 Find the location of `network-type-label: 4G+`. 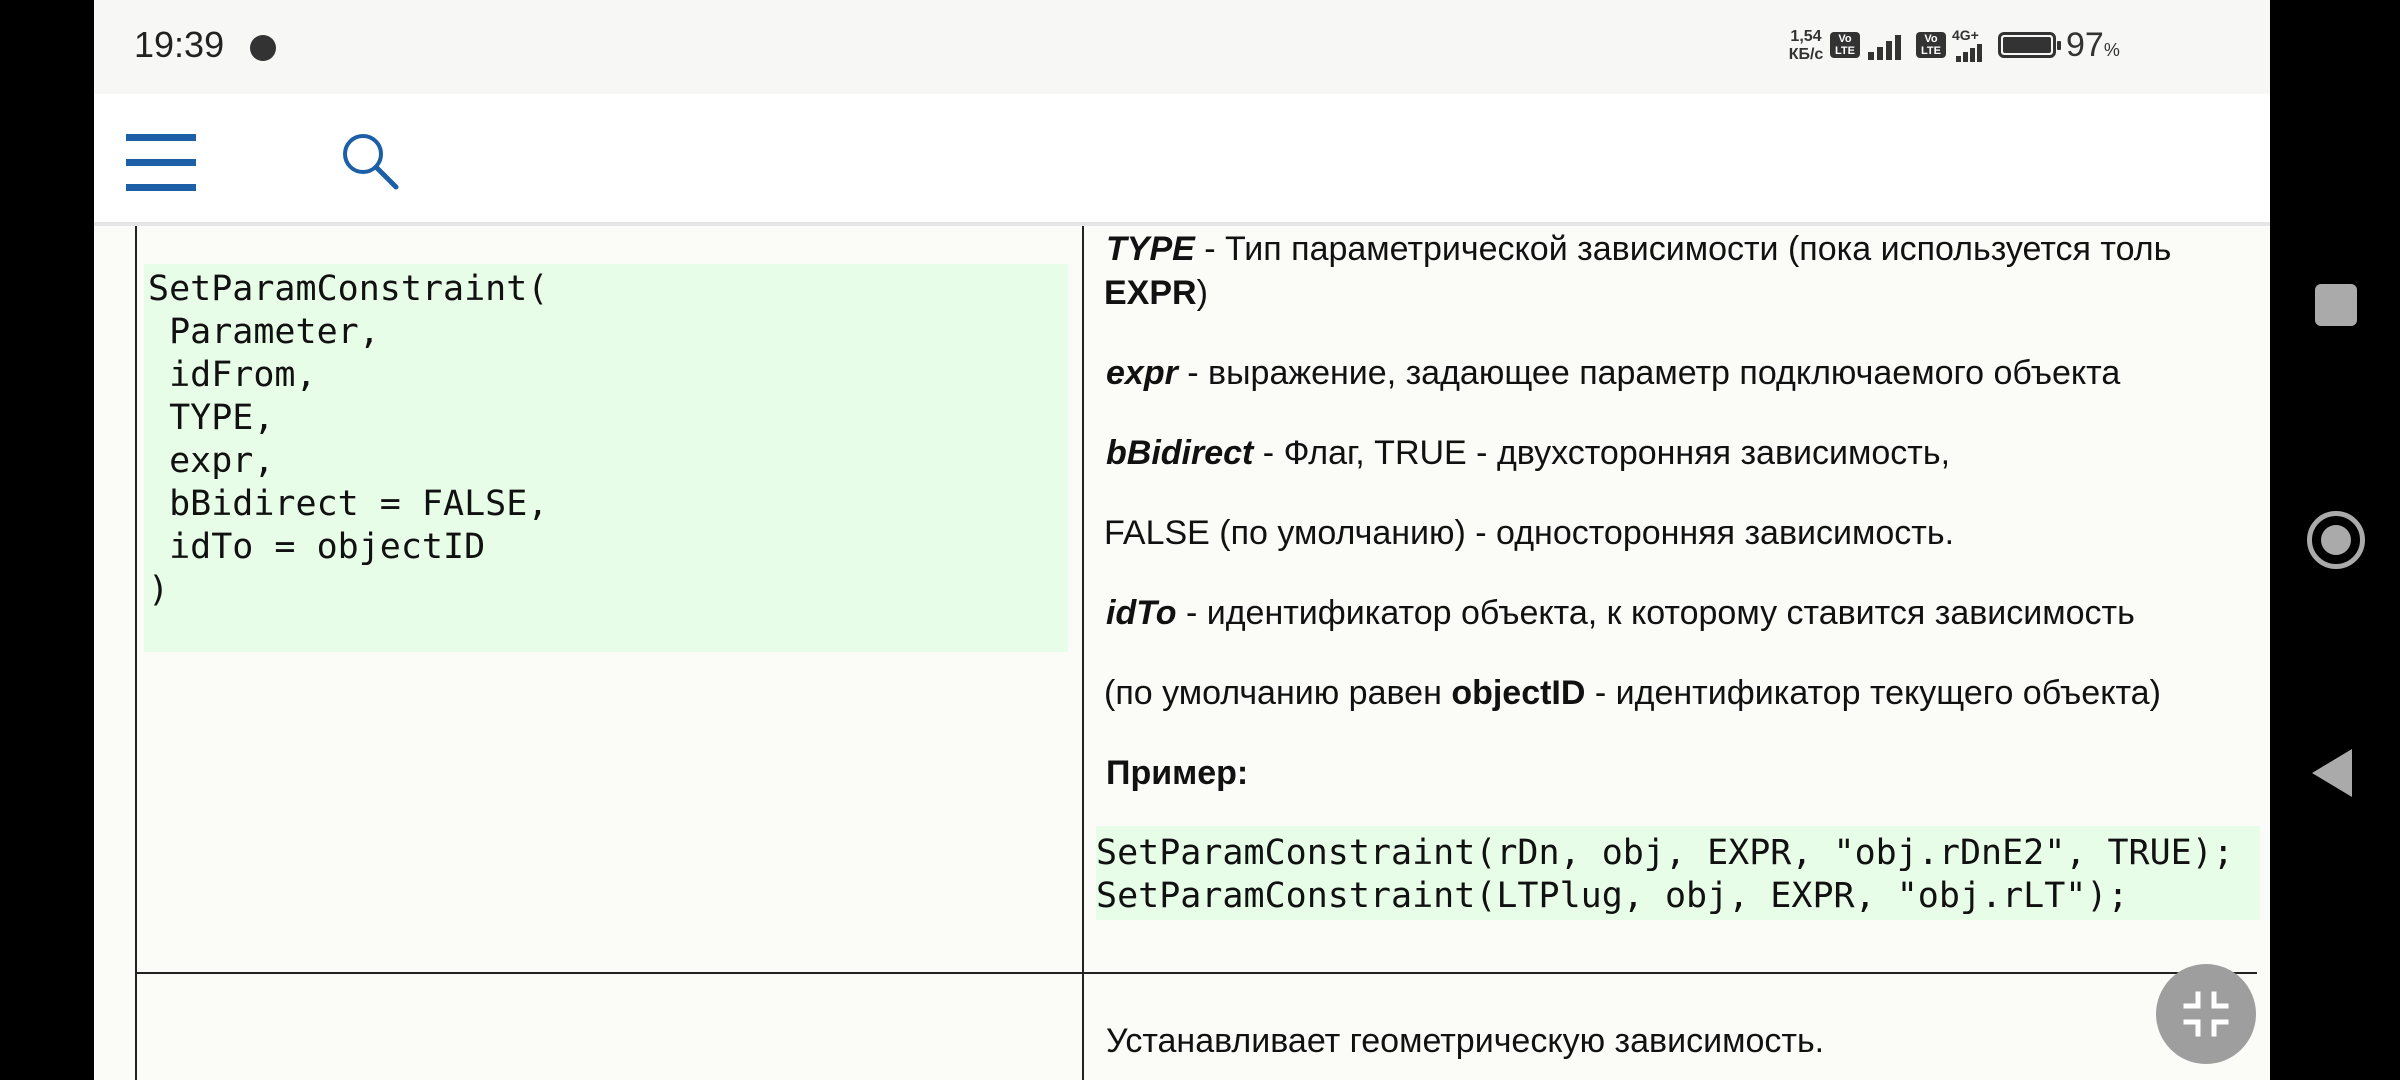

network-type-label: 4G+ is located at coordinates (1965, 35).